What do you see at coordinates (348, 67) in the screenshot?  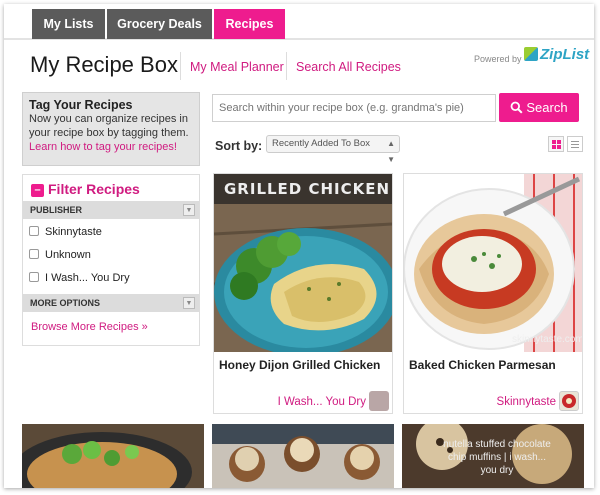 I see `search-all-recipes-link: Search All Recipes` at bounding box center [348, 67].